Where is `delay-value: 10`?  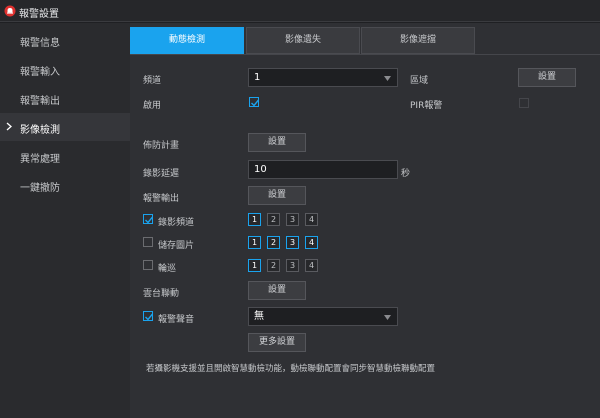 delay-value: 10 is located at coordinates (260, 169).